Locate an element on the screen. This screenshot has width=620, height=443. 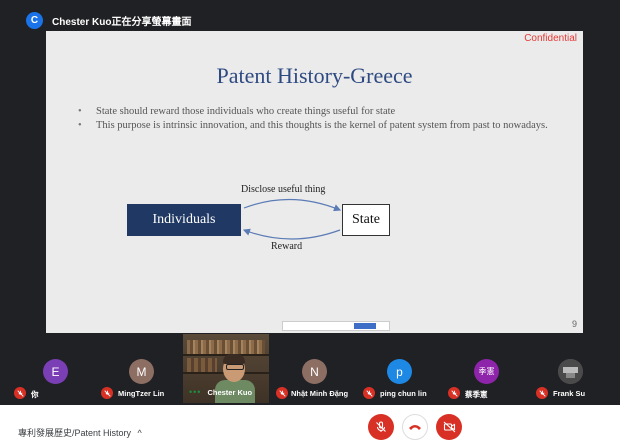
participant-name: Frank Su is located at coordinates (569, 393).